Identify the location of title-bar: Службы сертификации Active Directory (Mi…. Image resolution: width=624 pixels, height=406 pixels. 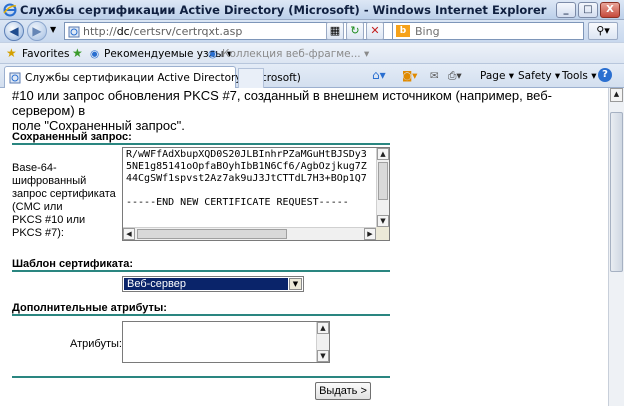
(312, 10).